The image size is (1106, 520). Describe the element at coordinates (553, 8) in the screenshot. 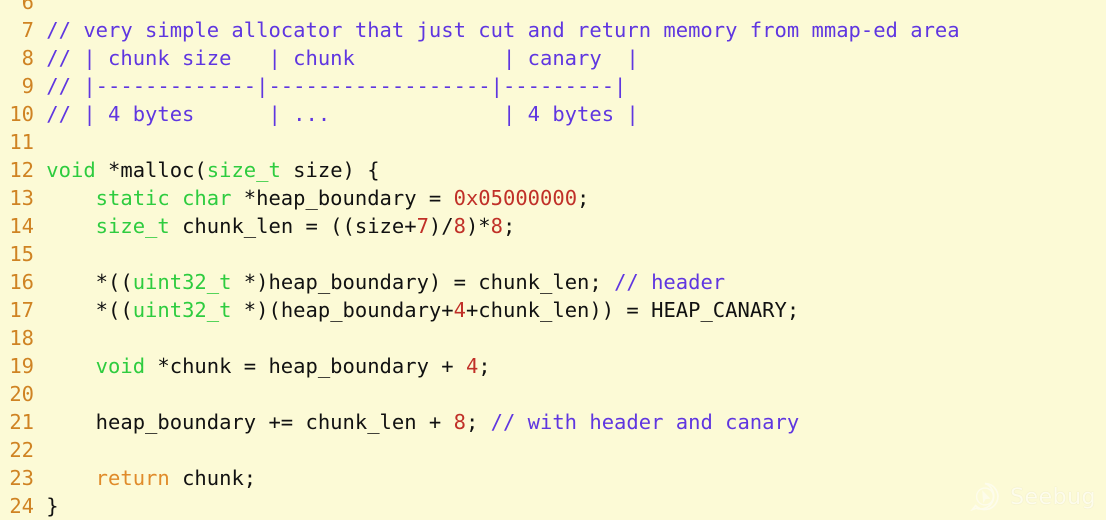

I see `code-line: 6` at that location.